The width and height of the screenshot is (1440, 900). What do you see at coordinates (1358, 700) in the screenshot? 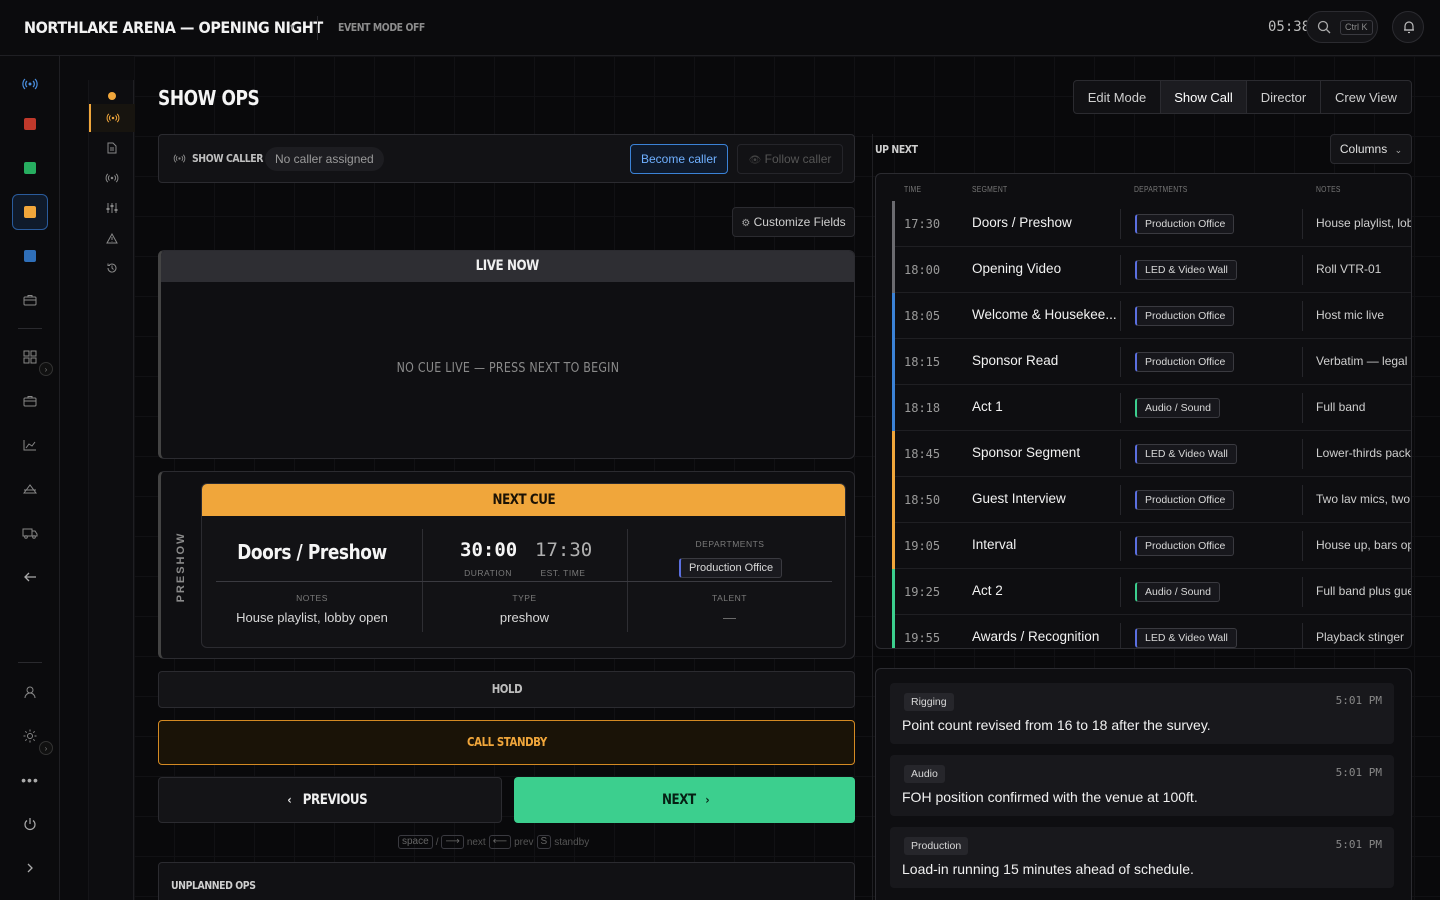
I see `update-time: 5:01 PM` at bounding box center [1358, 700].